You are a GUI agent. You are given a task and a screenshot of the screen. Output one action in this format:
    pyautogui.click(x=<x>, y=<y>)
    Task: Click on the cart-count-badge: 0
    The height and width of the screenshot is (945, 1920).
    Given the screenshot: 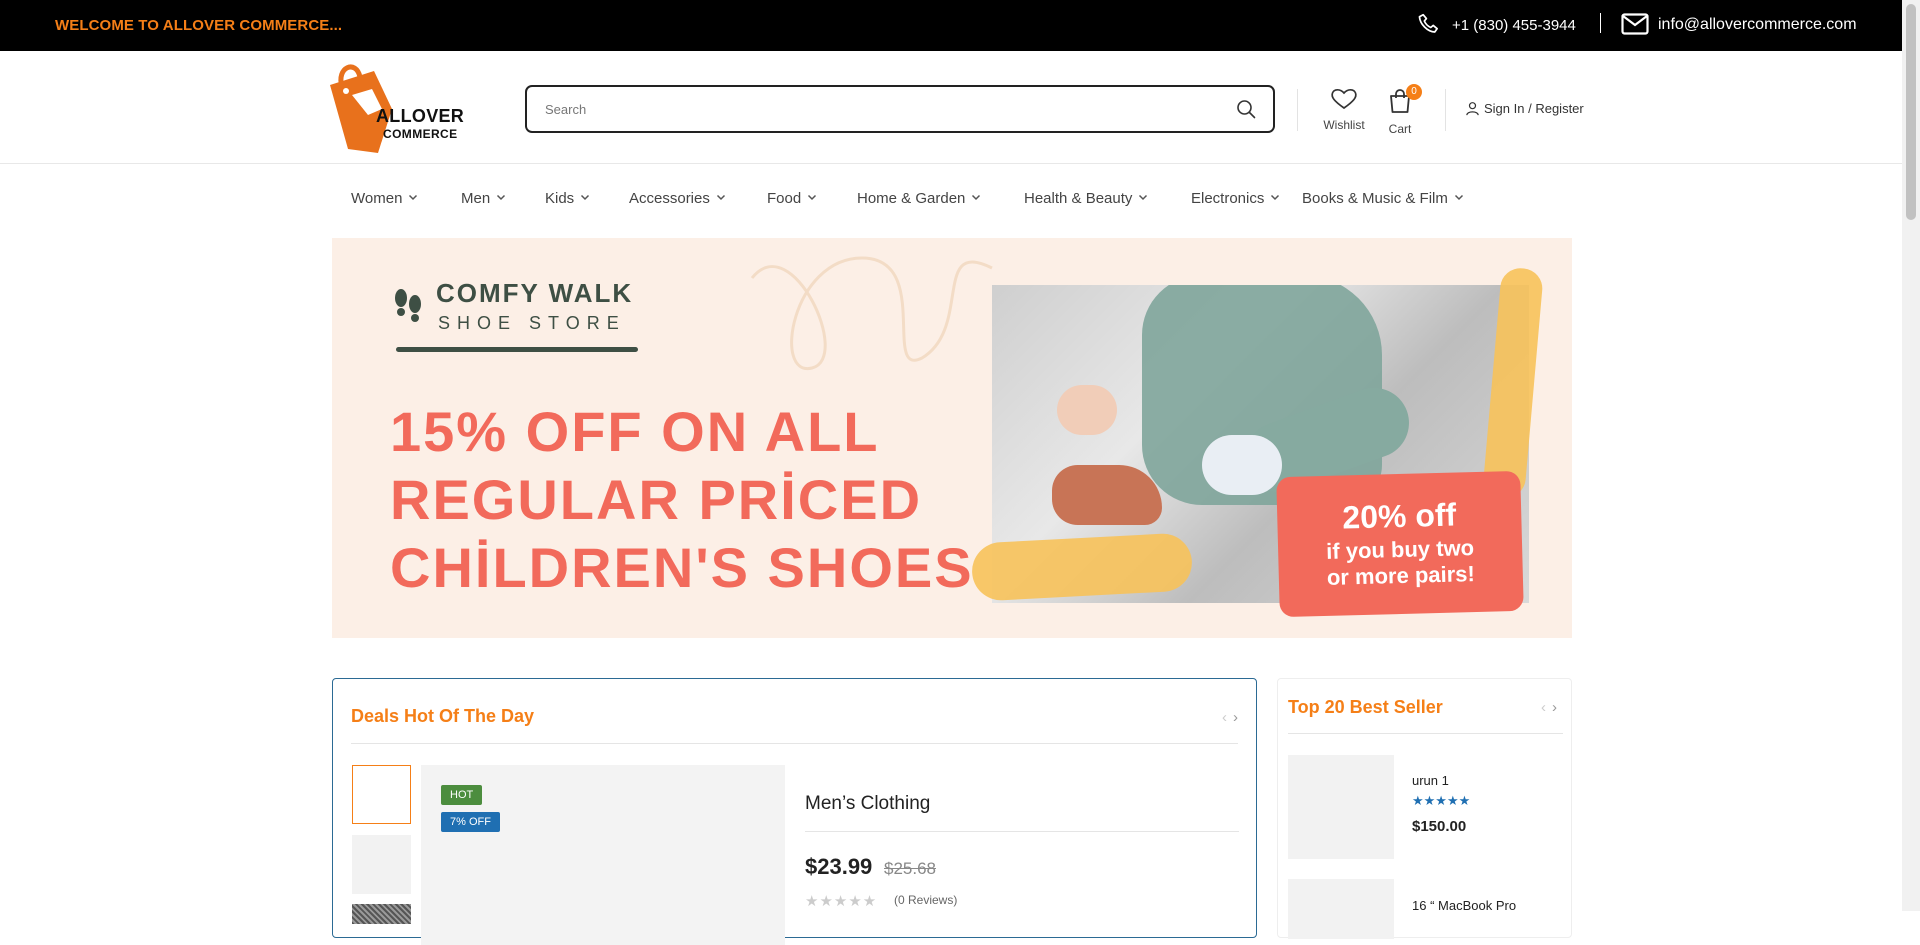 What is the action you would take?
    pyautogui.click(x=1414, y=92)
    